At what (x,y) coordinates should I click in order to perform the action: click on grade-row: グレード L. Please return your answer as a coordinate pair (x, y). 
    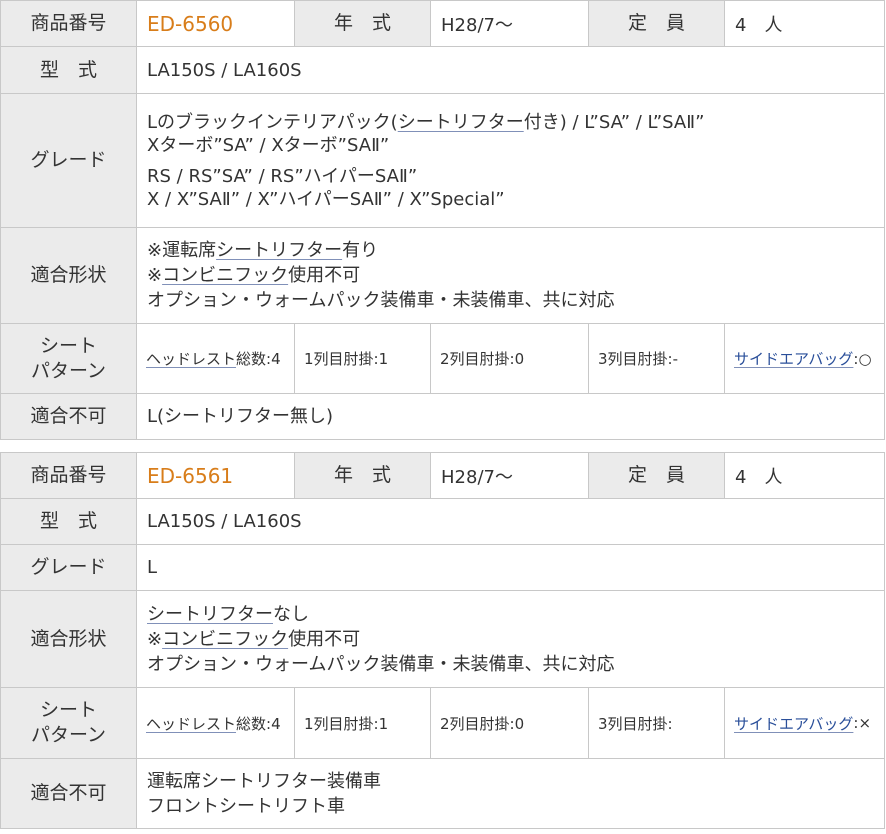
    Looking at the image, I should click on (443, 568).